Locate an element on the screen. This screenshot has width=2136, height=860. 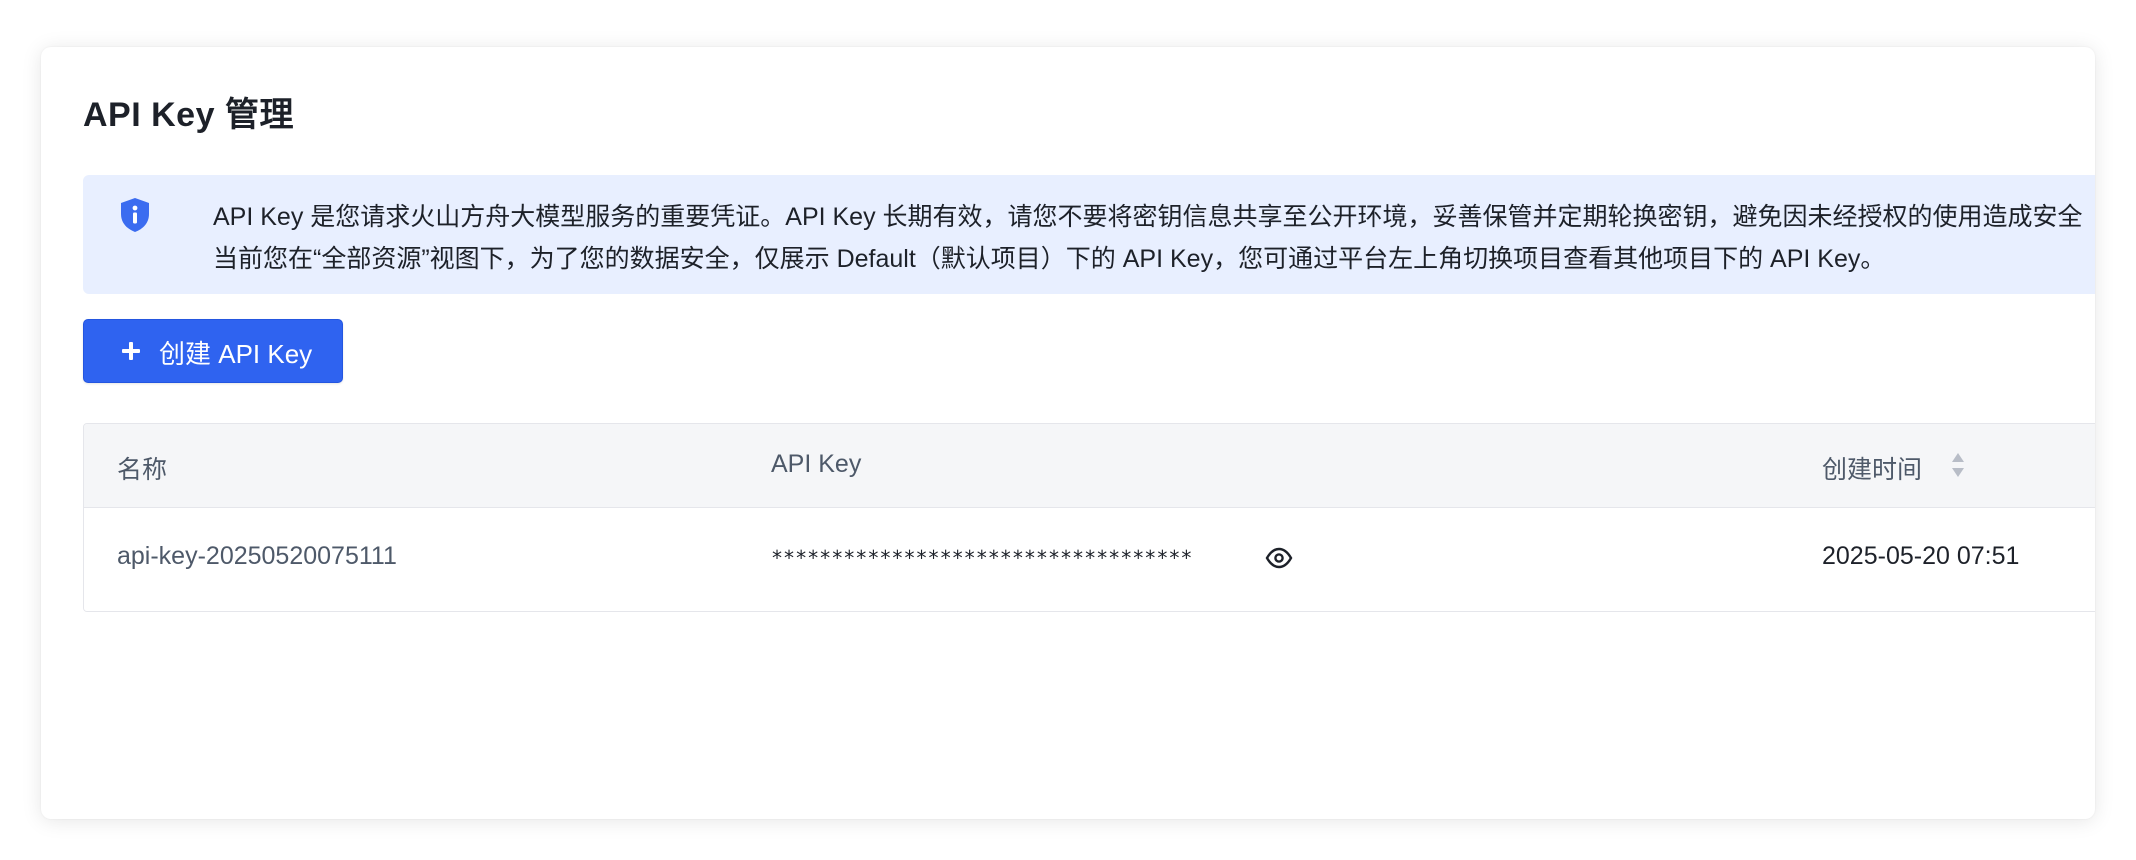
column-header-api-key: API Key is located at coordinates (816, 464).